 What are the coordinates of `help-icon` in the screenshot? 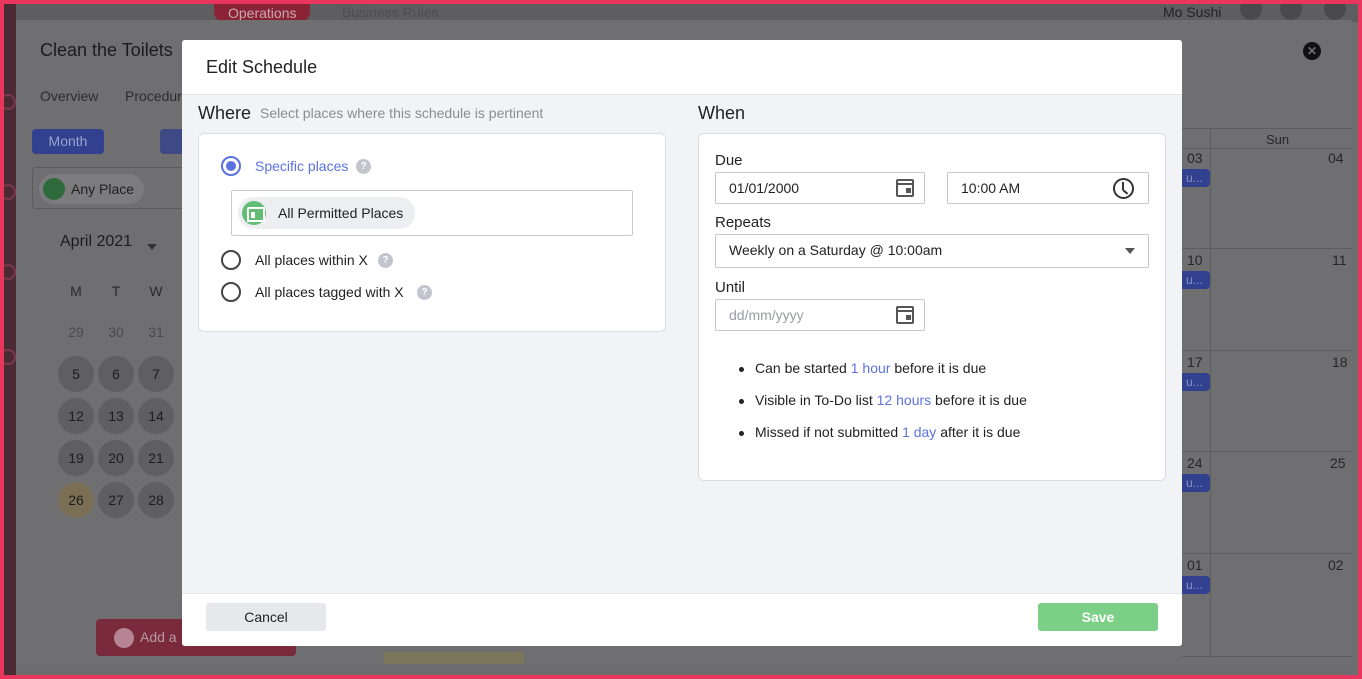 It's located at (1291, 12).